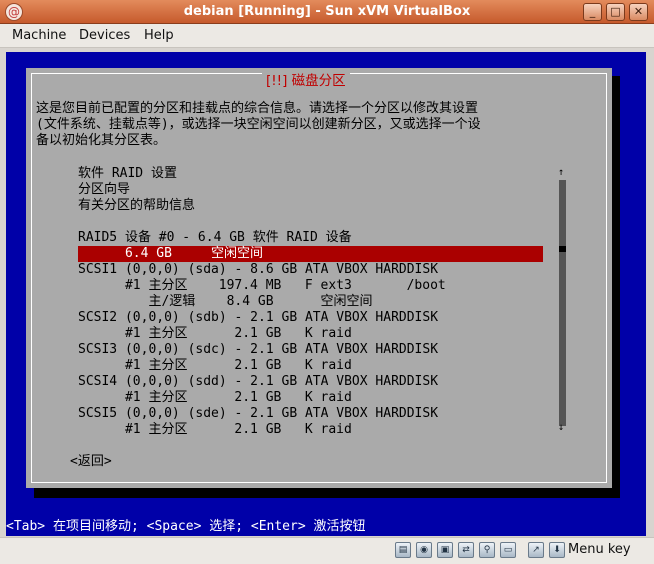  What do you see at coordinates (562, 303) in the screenshot?
I see `list-scrollbar` at bounding box center [562, 303].